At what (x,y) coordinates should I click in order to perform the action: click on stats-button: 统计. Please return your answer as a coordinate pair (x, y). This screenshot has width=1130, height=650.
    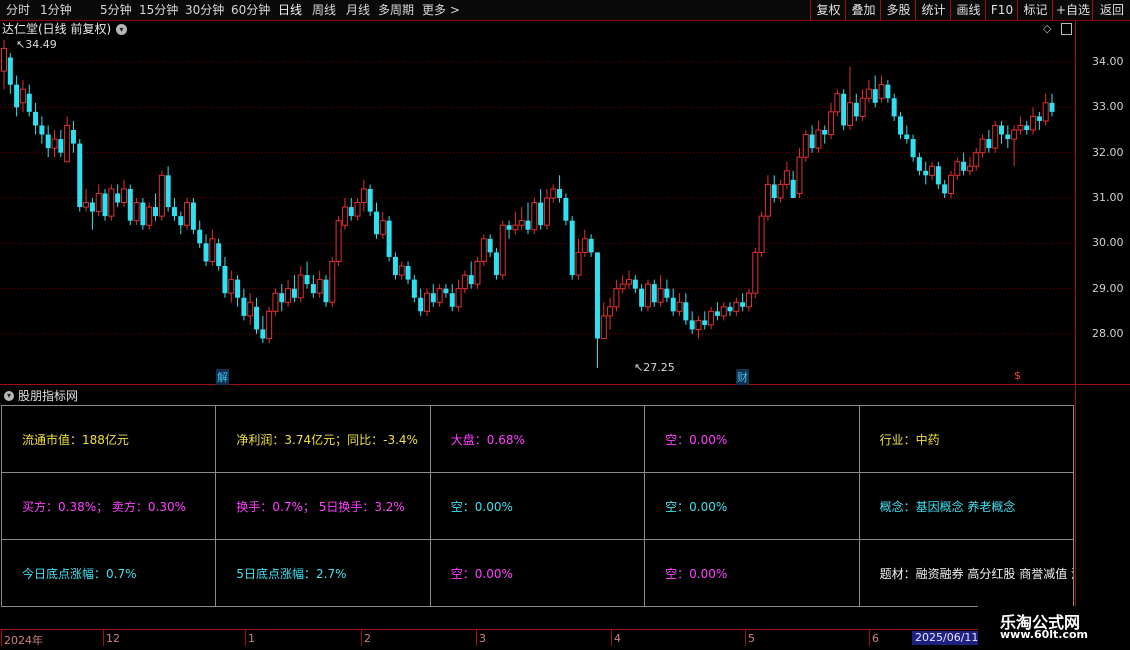
    Looking at the image, I should click on (933, 10).